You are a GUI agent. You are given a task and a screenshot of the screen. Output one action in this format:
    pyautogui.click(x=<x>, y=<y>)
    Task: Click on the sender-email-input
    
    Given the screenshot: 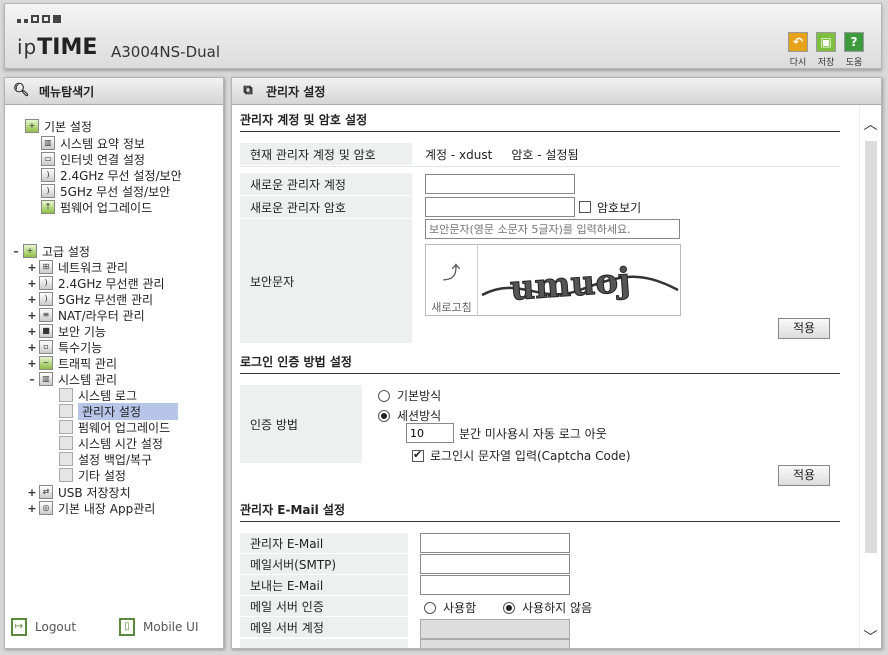 What is the action you would take?
    pyautogui.click(x=495, y=585)
    